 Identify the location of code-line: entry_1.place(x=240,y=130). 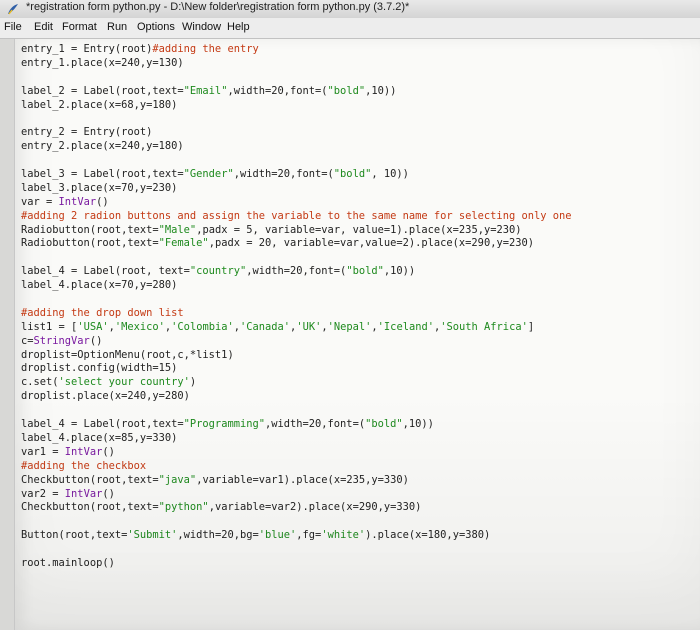
(102, 62).